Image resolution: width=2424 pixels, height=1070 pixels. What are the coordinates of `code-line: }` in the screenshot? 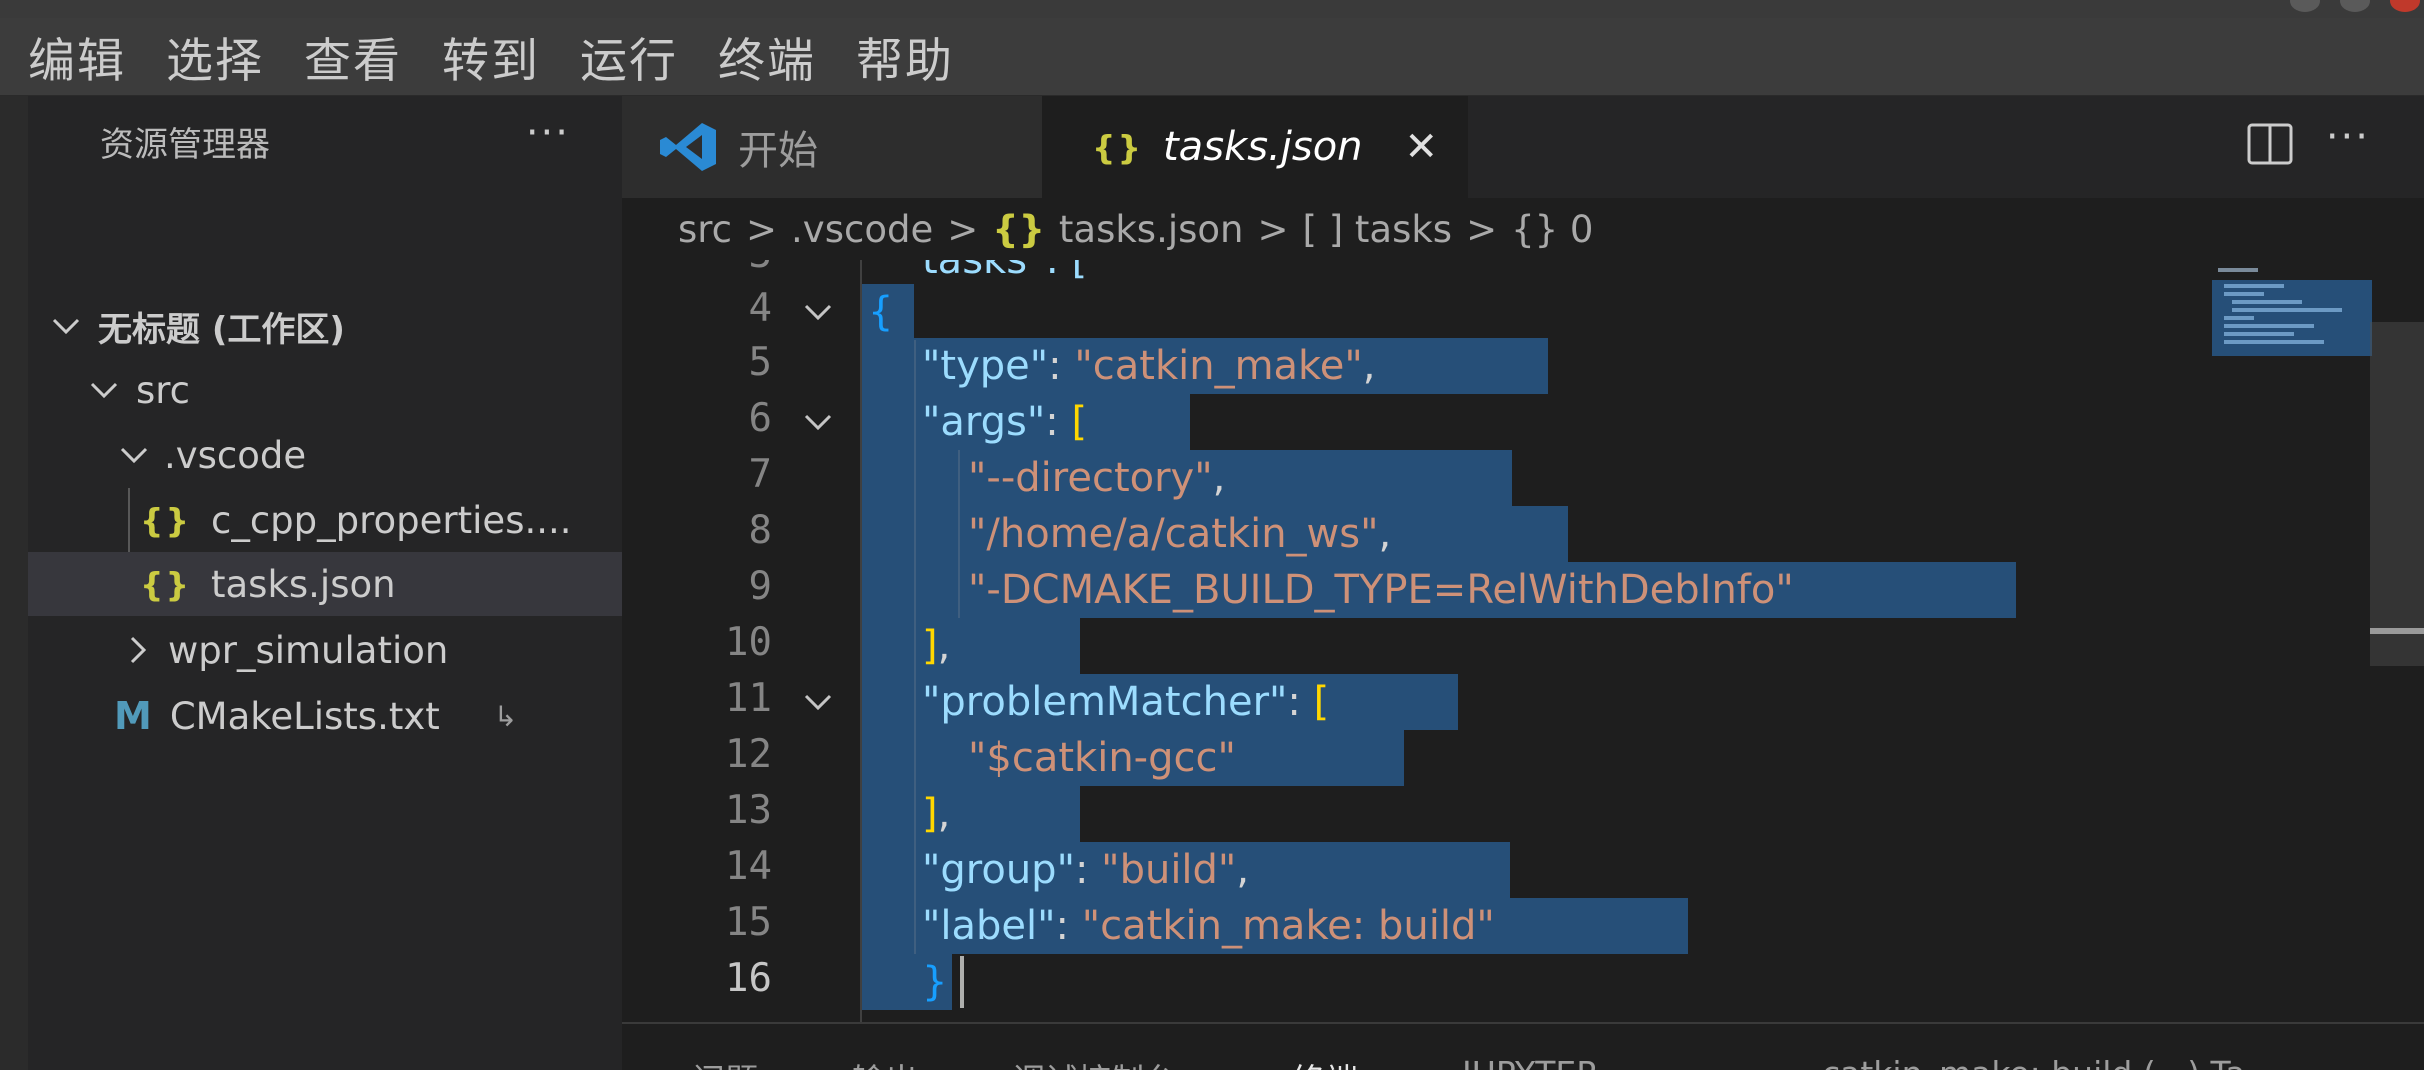 It's located at (934, 982).